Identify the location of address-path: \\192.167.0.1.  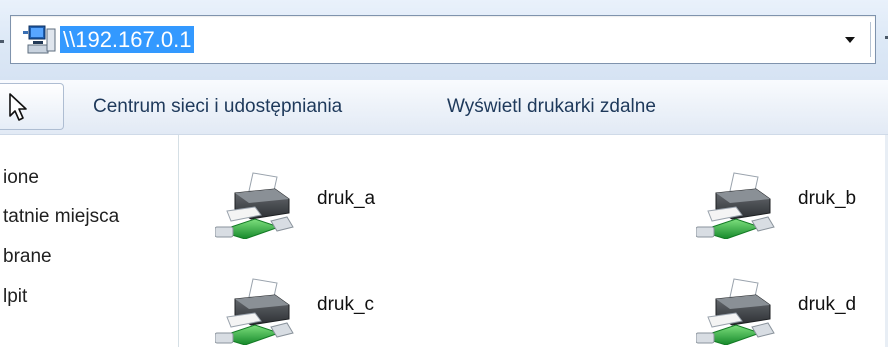
(127, 39).